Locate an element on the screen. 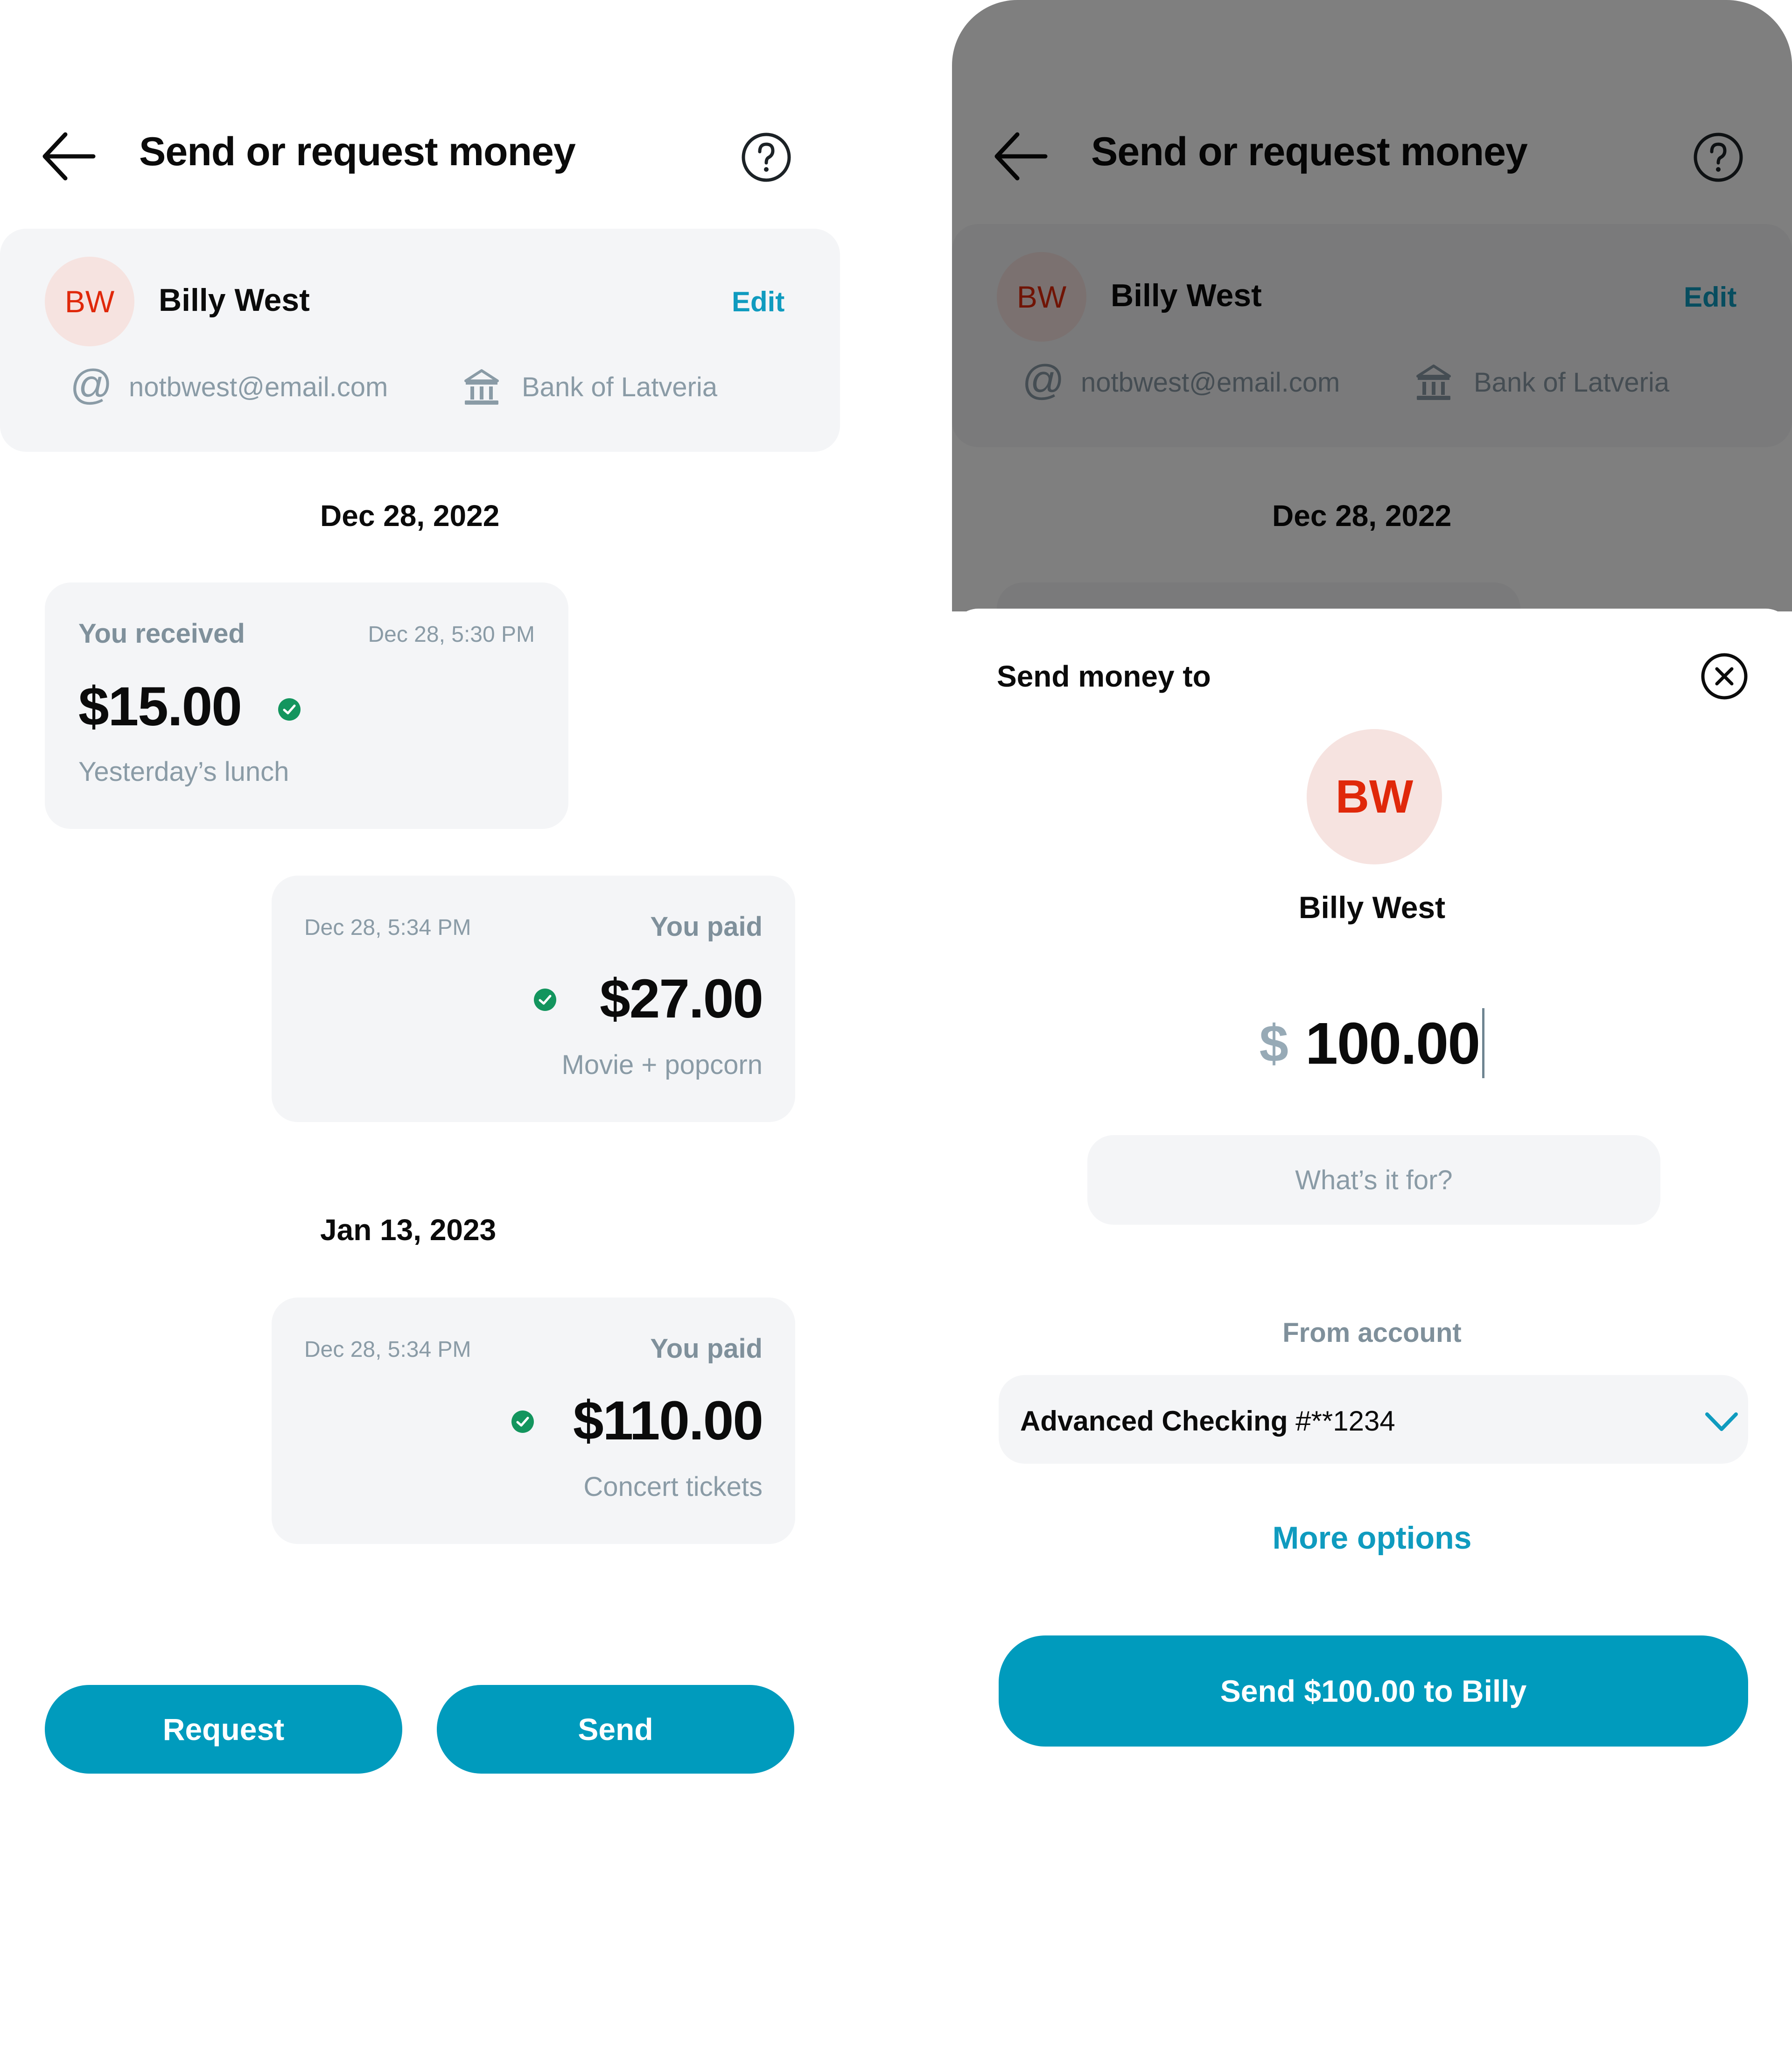 The width and height of the screenshot is (1792, 2070). transaction-amount: $15.00 is located at coordinates (160, 707).